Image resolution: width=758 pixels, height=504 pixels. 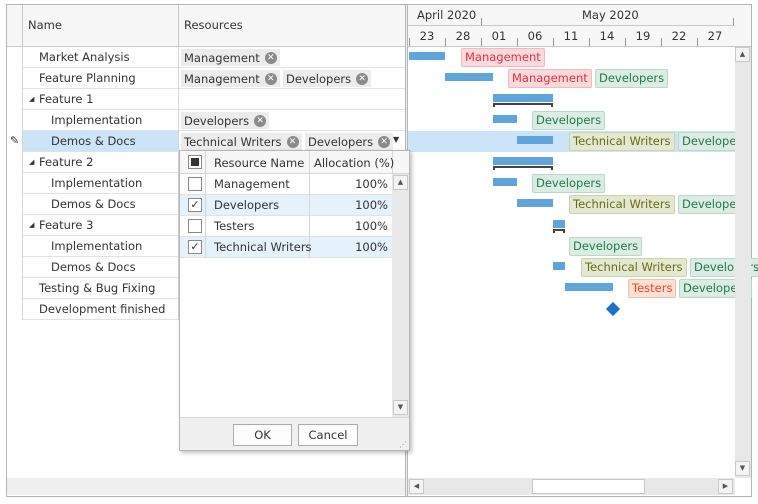 I want to click on task-name: Feature 3, so click(x=66, y=225).